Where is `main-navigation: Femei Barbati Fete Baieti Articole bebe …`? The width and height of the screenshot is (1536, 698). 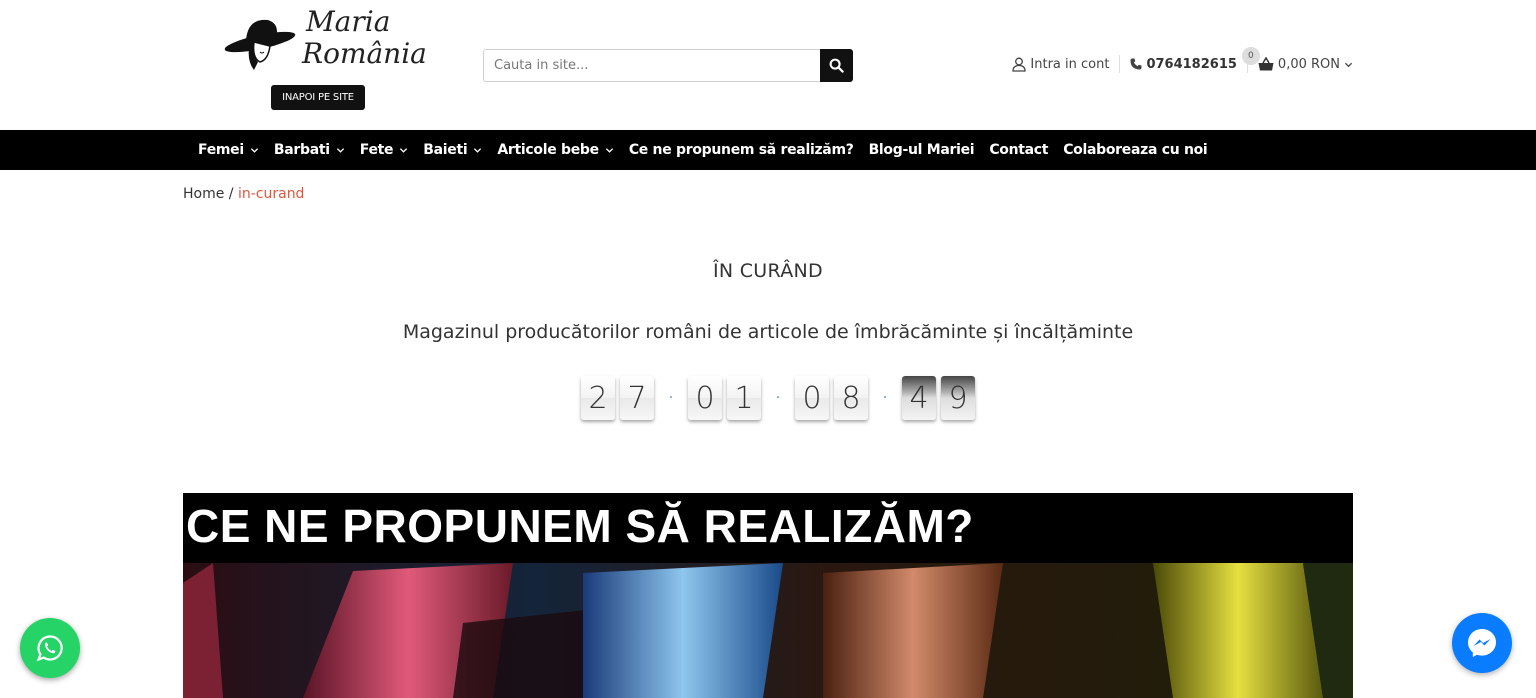
main-navigation: Femei Barbati Fete Baieti Articole bebe … is located at coordinates (768, 150).